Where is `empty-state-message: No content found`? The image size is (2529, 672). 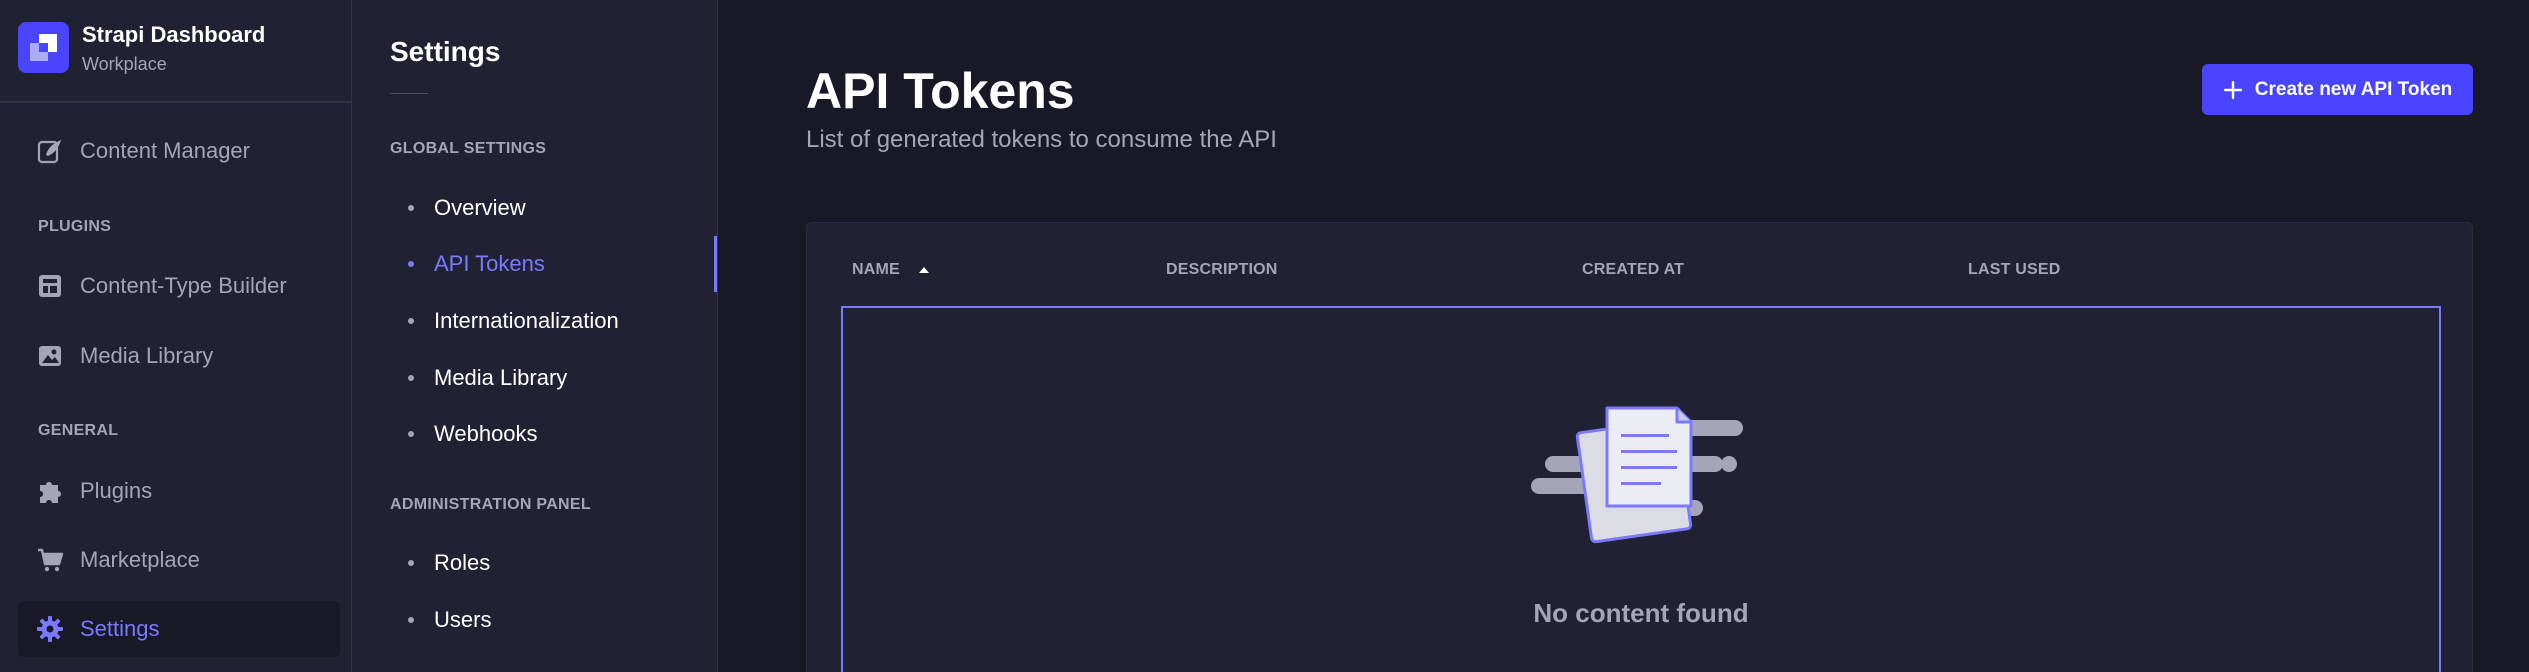 empty-state-message: No content found is located at coordinates (1641, 613).